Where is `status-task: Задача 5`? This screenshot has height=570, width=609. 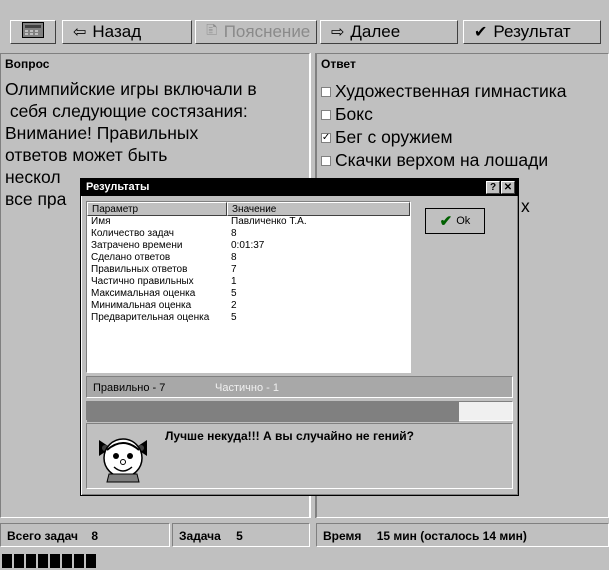 status-task: Задача 5 is located at coordinates (241, 535).